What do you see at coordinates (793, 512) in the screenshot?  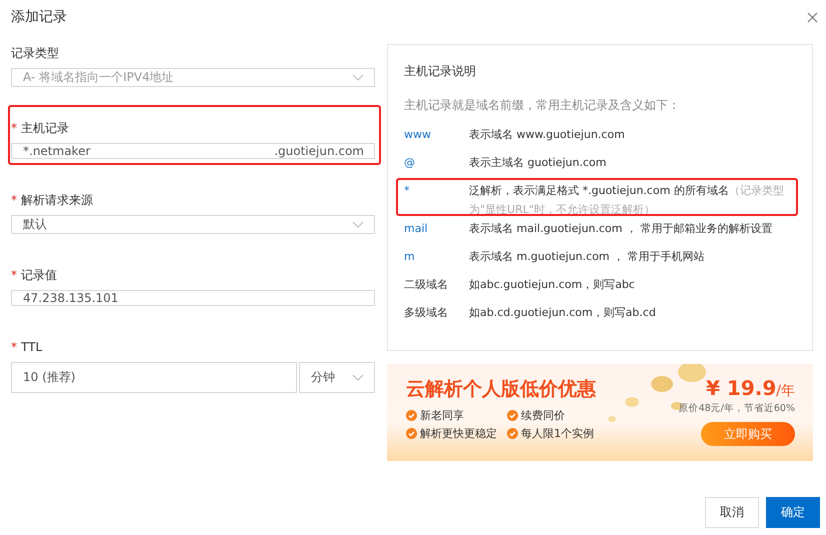 I see `confirm-button: 确定` at bounding box center [793, 512].